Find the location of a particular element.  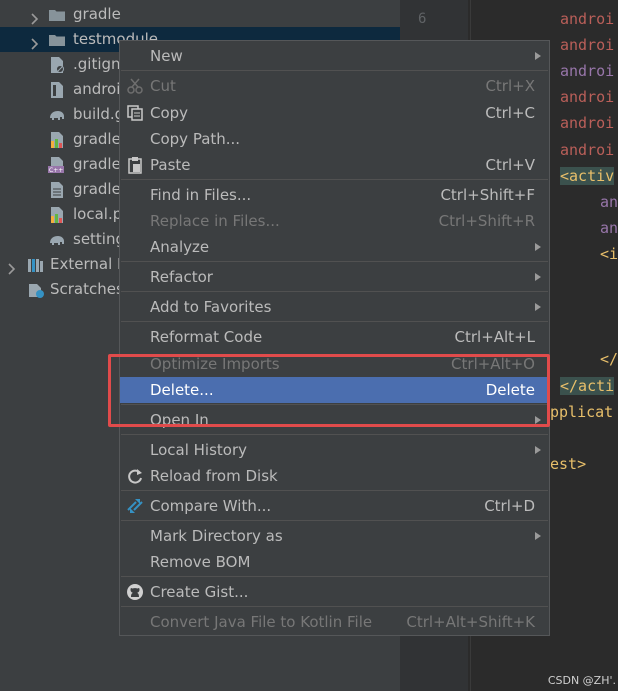

scratches-icon is located at coordinates (36, 290).